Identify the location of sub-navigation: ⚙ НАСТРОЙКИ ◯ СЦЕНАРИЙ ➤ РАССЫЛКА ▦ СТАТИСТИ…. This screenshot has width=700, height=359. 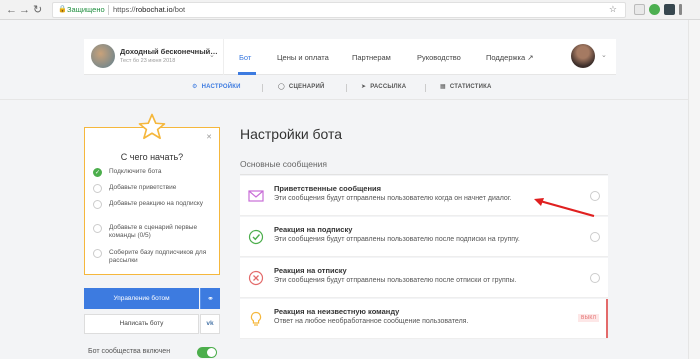
(350, 88).